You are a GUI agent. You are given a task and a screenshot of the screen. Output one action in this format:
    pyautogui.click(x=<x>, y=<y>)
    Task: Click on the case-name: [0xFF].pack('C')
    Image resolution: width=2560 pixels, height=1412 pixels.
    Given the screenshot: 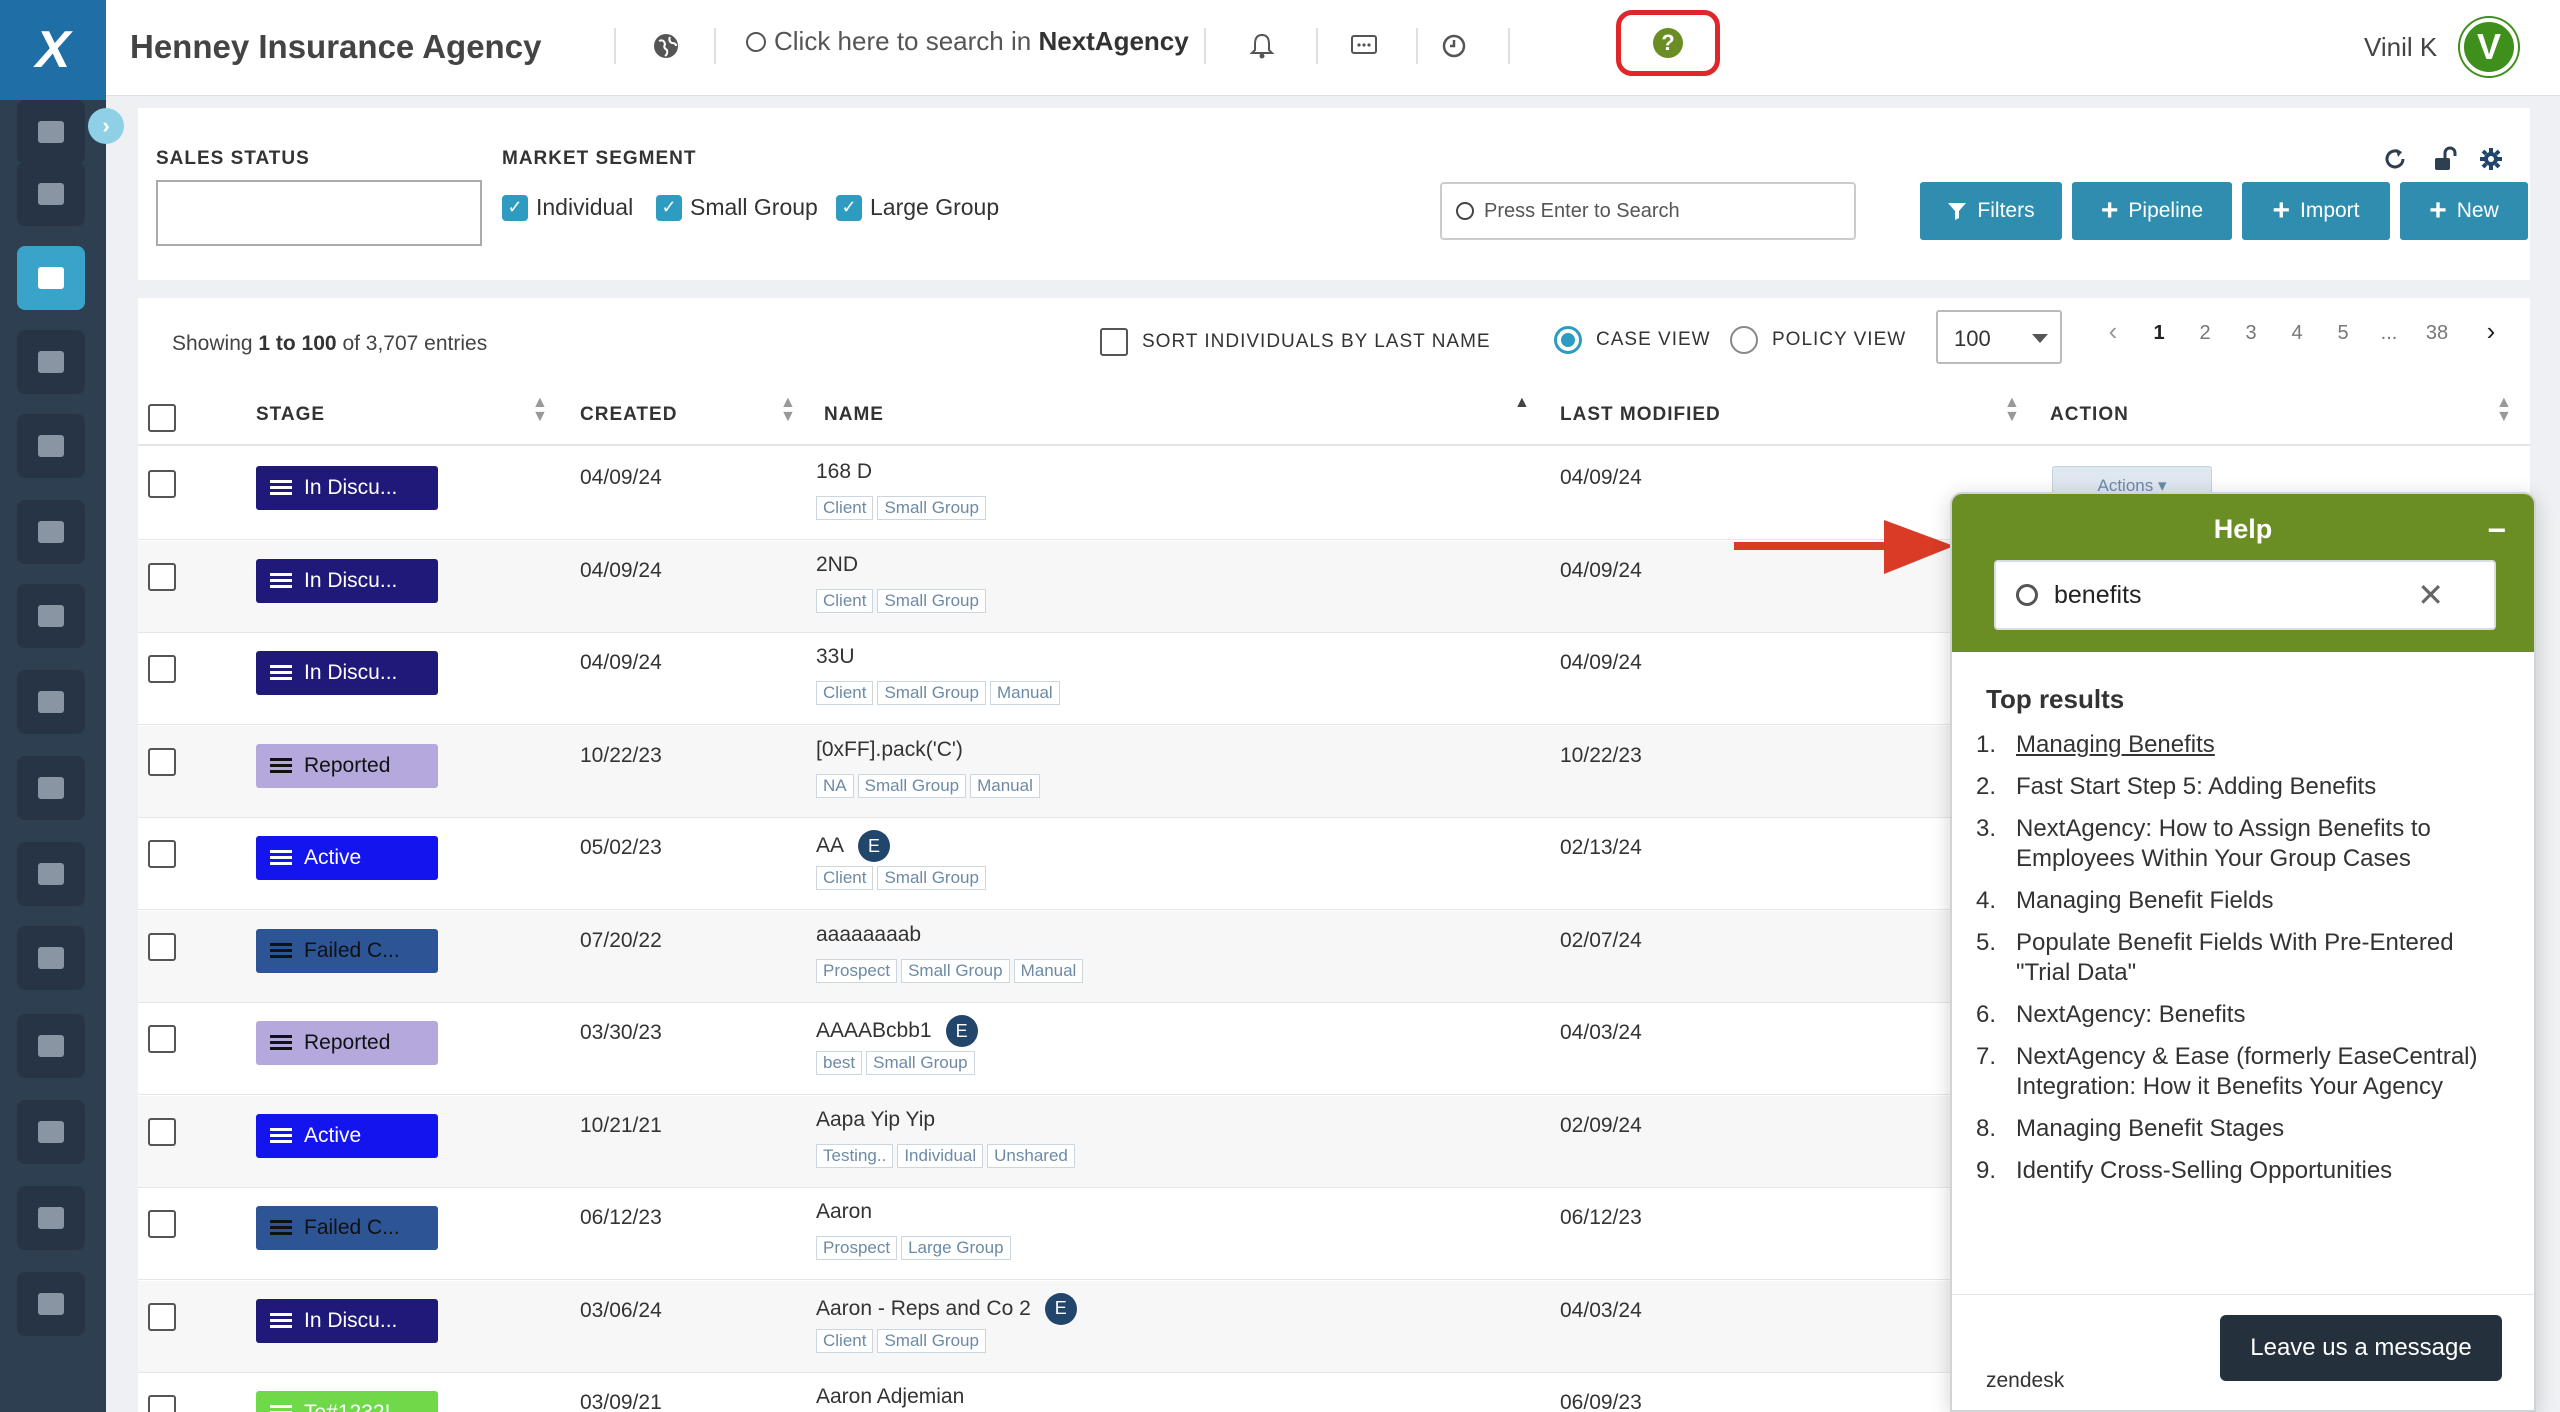 What is the action you would take?
    pyautogui.click(x=889, y=750)
    